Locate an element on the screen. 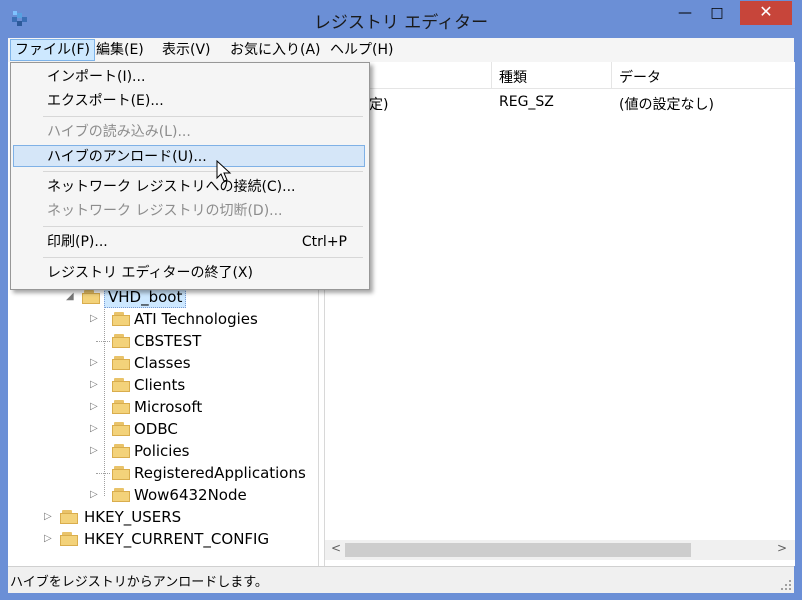  close-button: ✕ is located at coordinates (766, 13).